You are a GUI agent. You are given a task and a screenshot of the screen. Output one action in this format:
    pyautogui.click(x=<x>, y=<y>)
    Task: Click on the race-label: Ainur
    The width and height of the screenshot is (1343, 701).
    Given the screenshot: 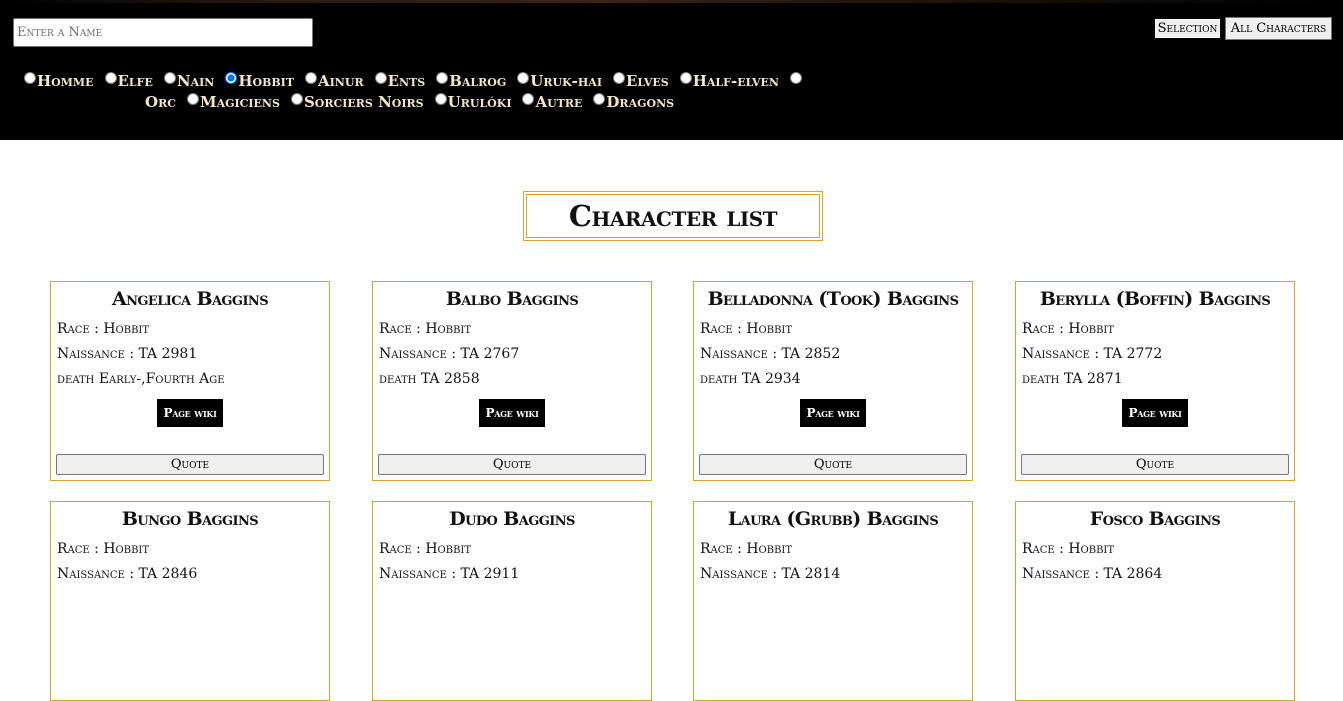 What is the action you would take?
    pyautogui.click(x=341, y=81)
    